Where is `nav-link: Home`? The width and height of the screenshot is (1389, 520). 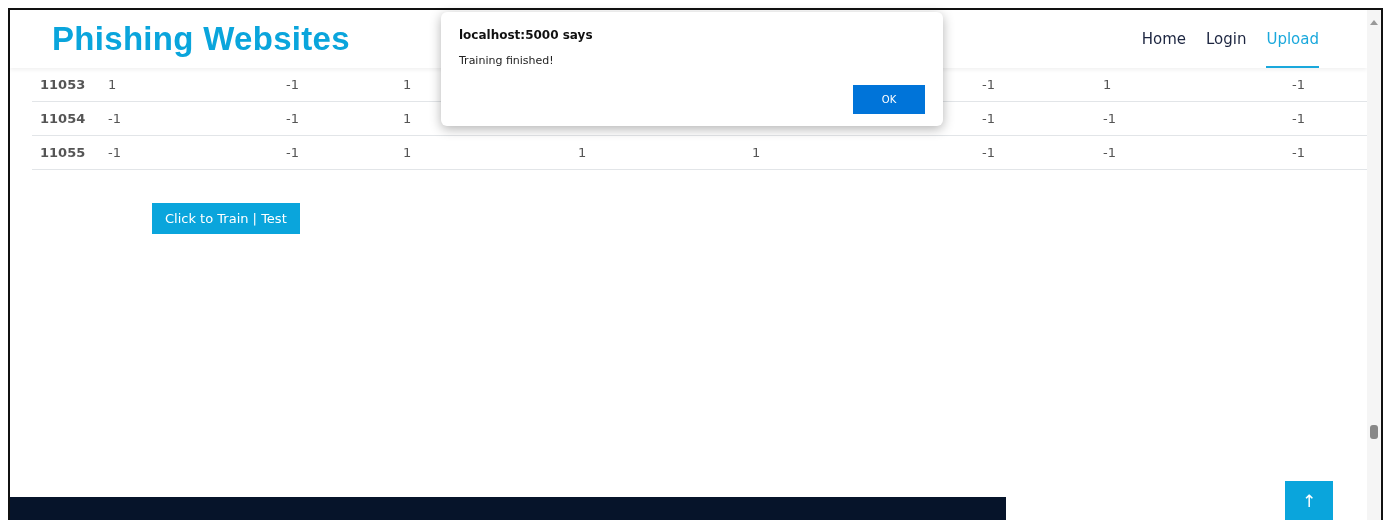
nav-link: Home is located at coordinates (1163, 39).